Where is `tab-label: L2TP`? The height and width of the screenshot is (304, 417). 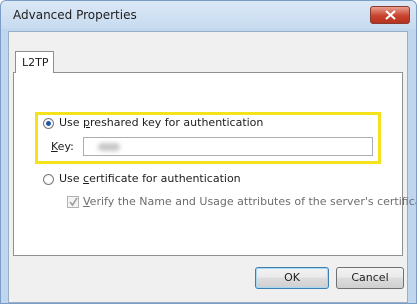 tab-label: L2TP is located at coordinates (35, 62).